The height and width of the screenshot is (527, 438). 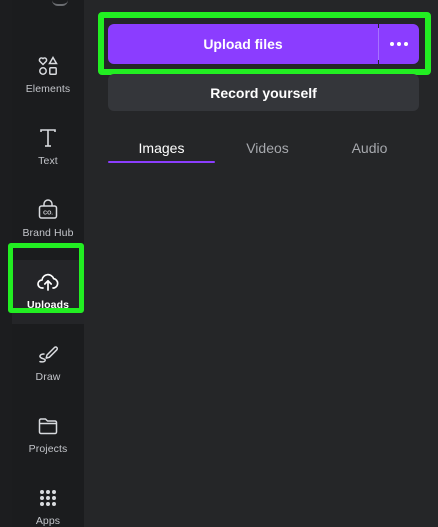 I want to click on sidebar-item-projects: Projects, so click(x=48, y=436).